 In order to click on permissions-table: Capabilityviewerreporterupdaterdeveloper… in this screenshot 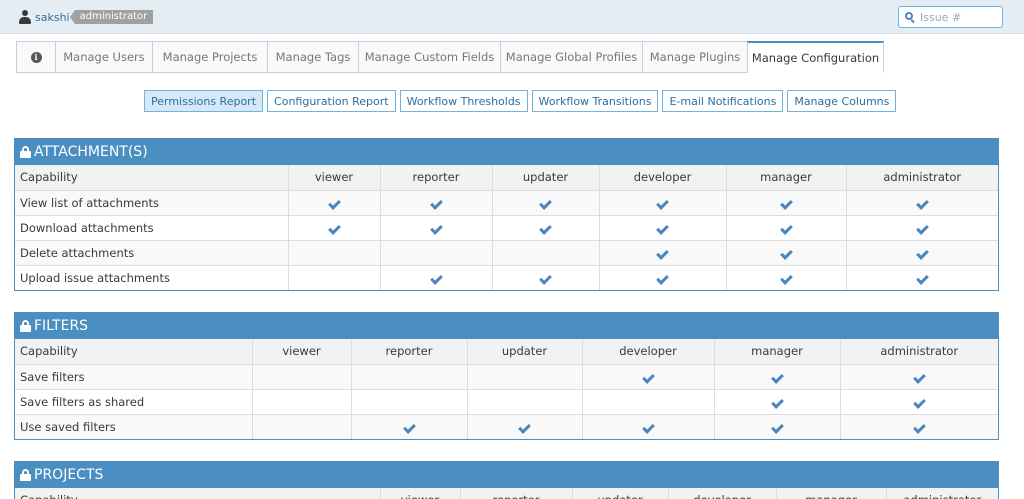, I will do `click(506, 493)`.